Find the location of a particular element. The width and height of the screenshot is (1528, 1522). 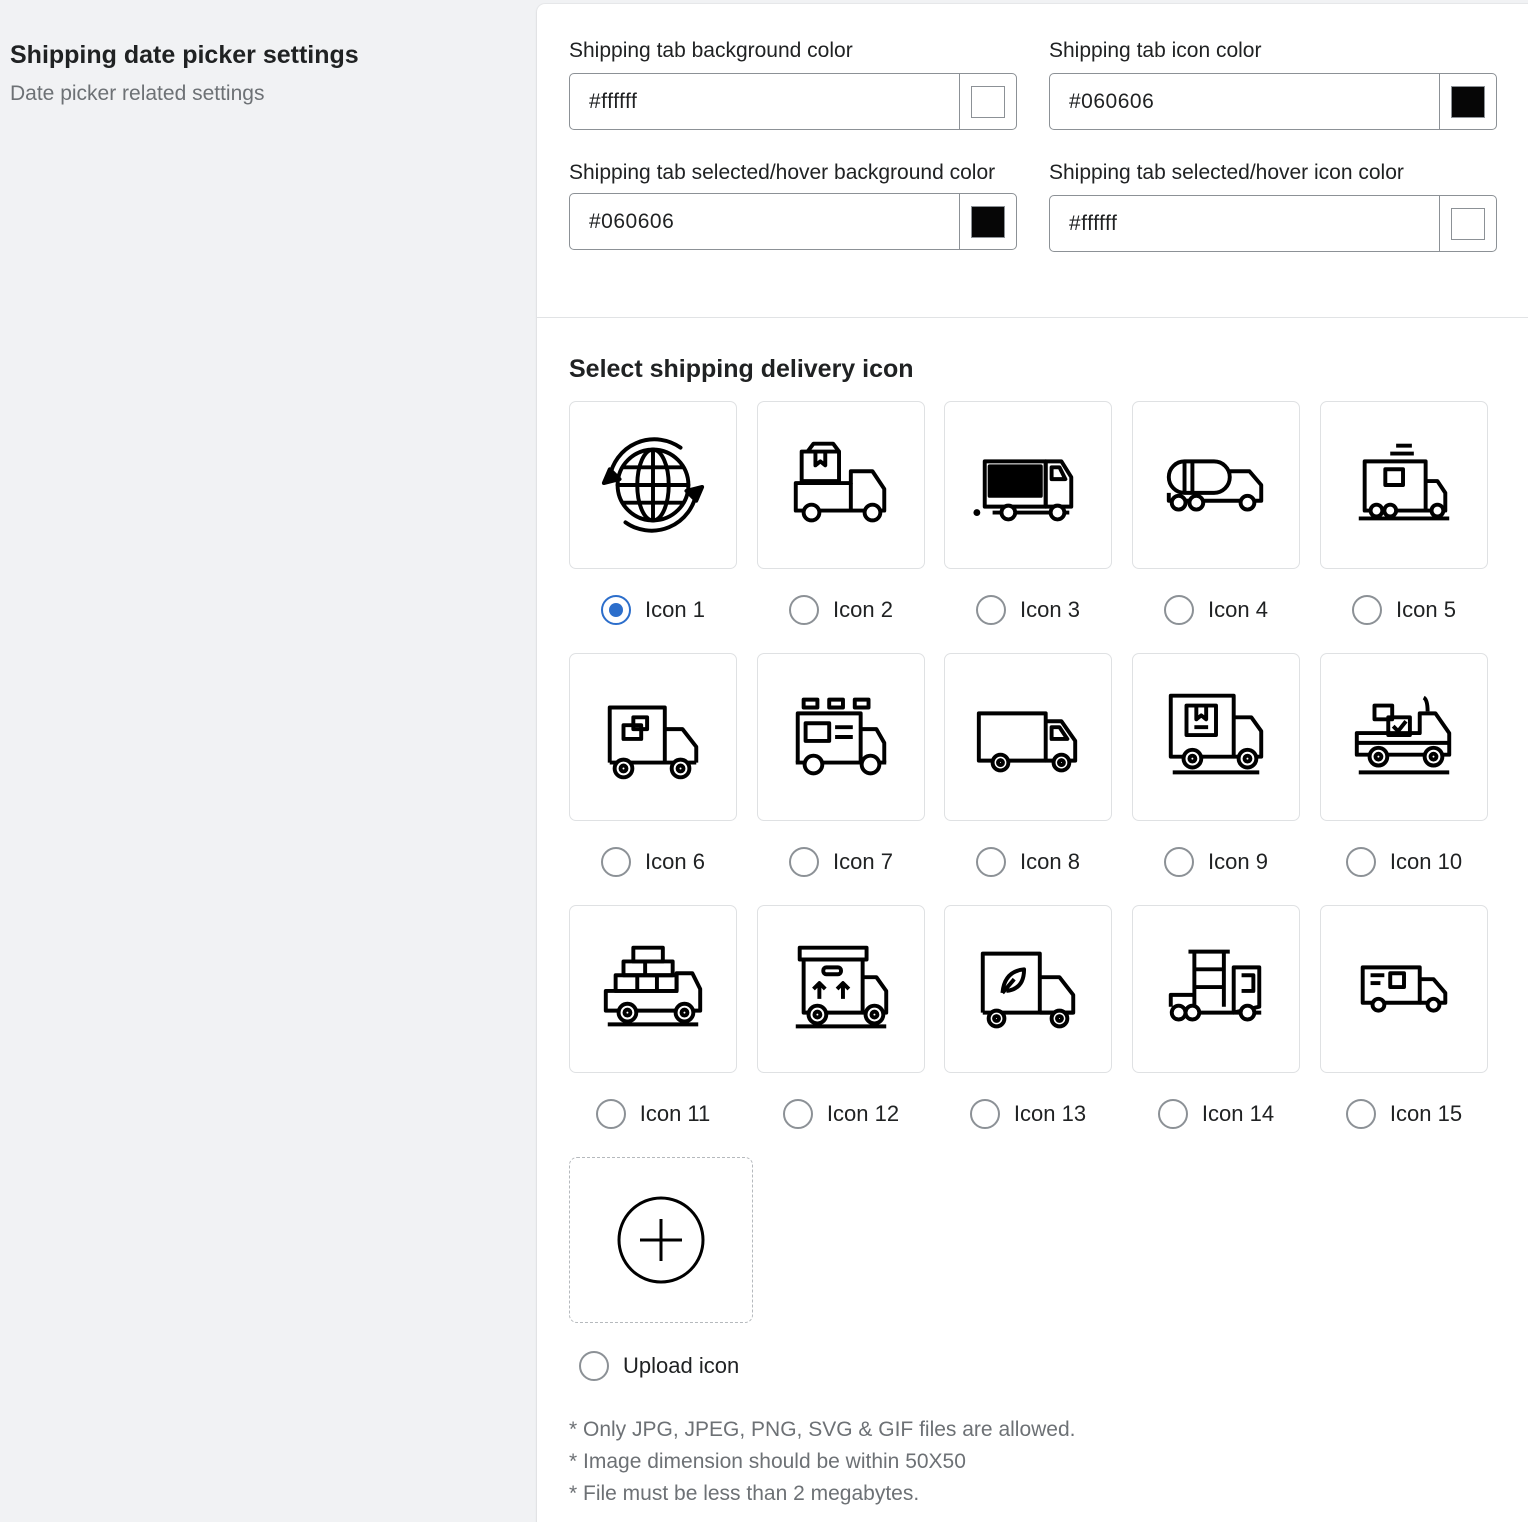

icon-label: Icon 8 is located at coordinates (1050, 861).